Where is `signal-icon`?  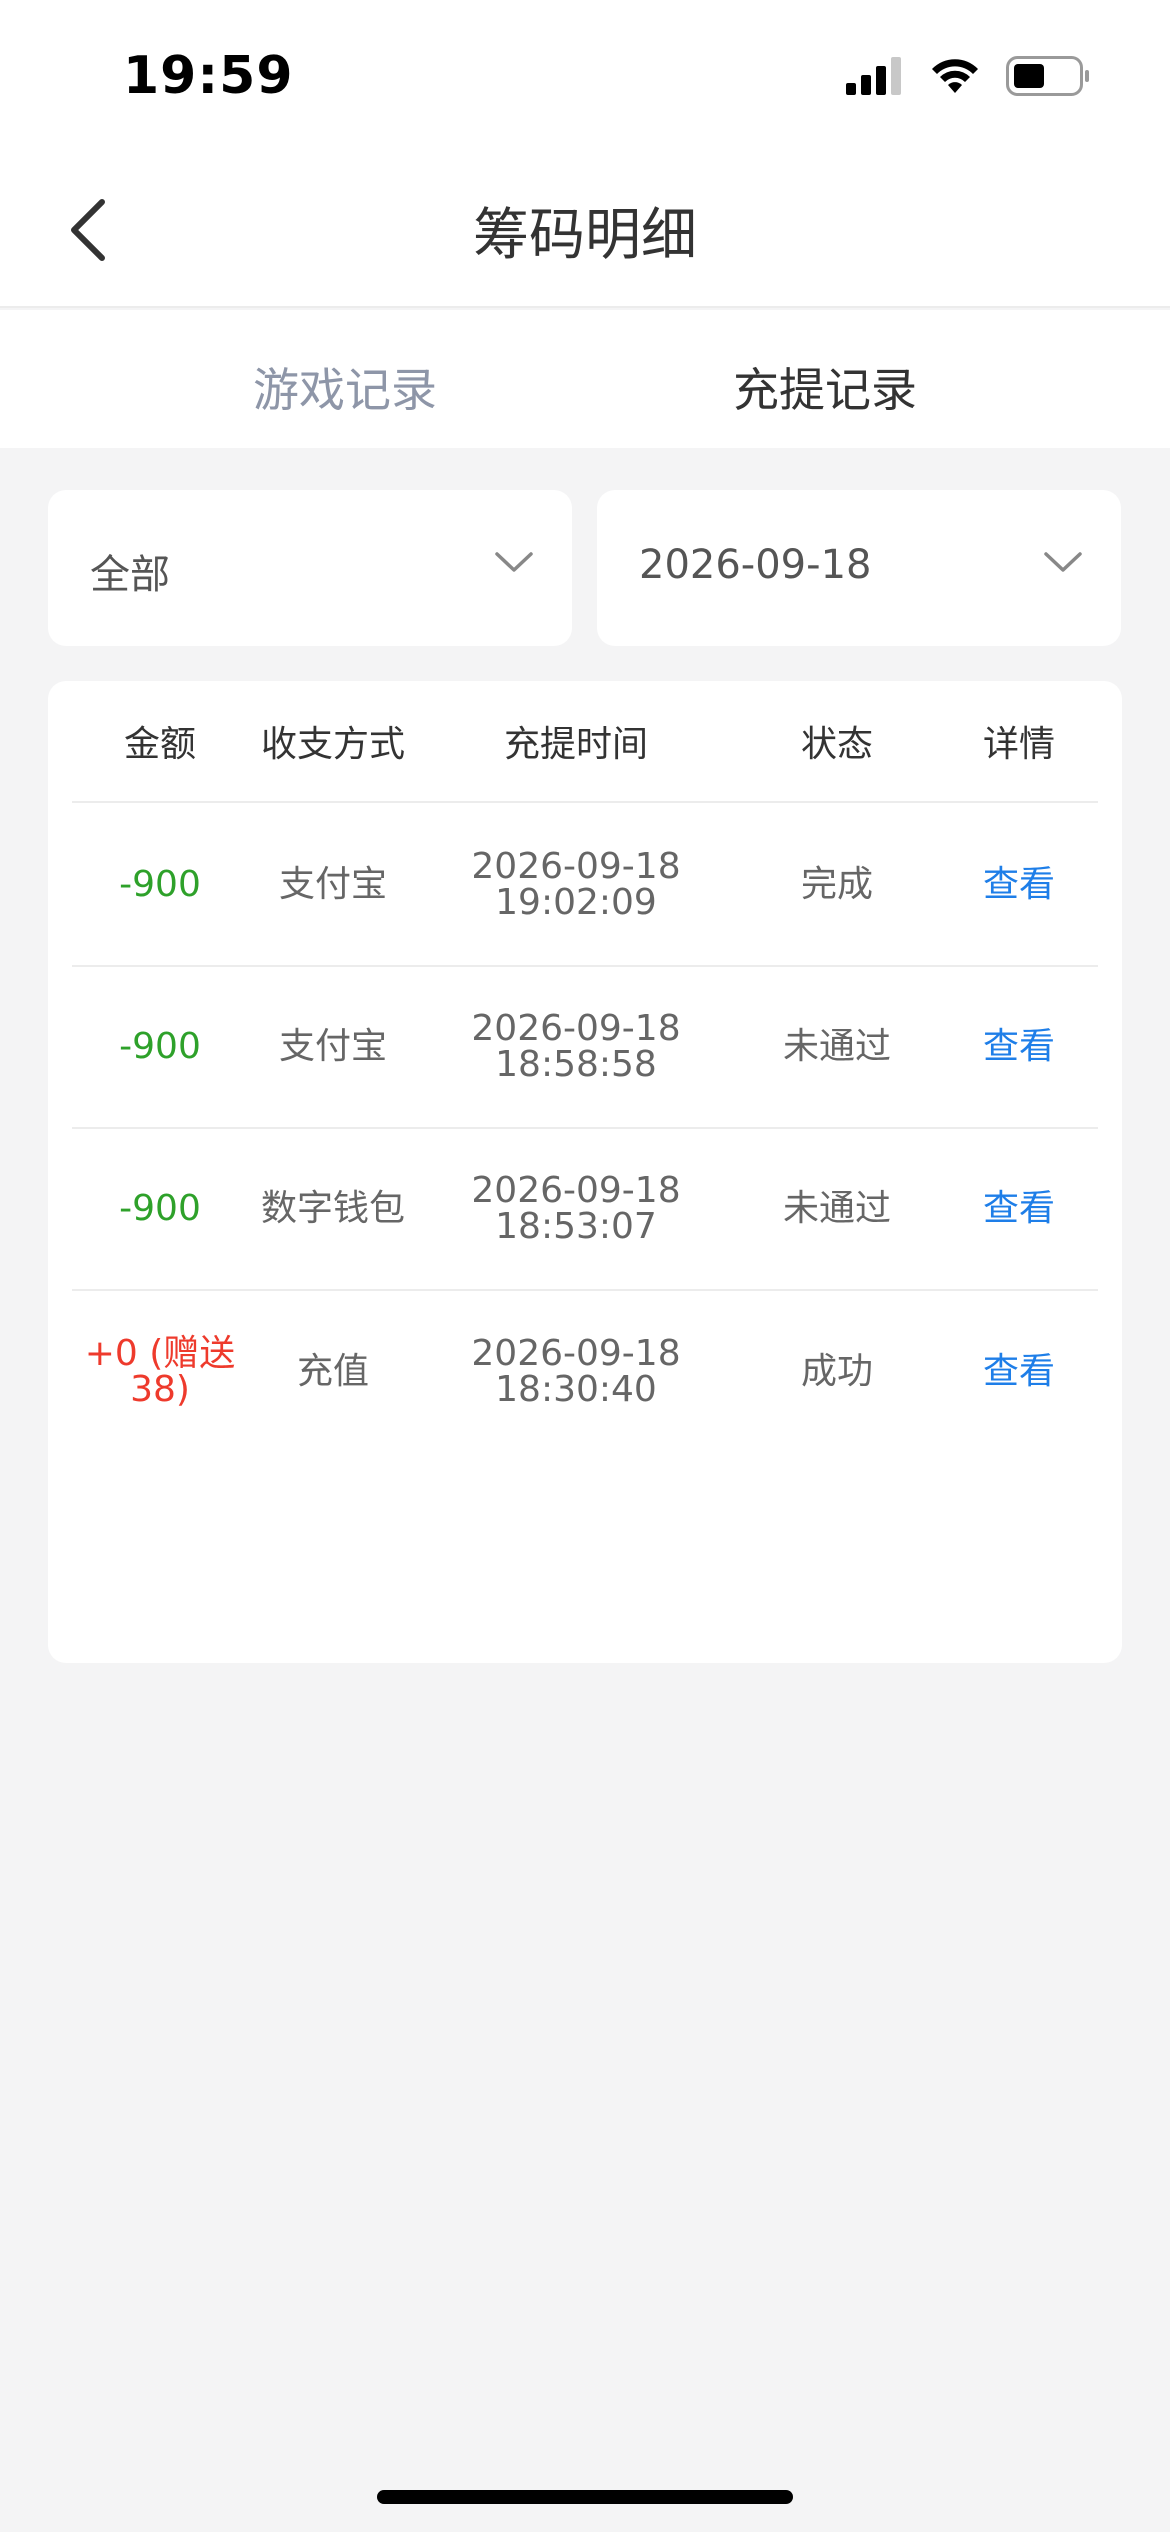 signal-icon is located at coordinates (873, 76).